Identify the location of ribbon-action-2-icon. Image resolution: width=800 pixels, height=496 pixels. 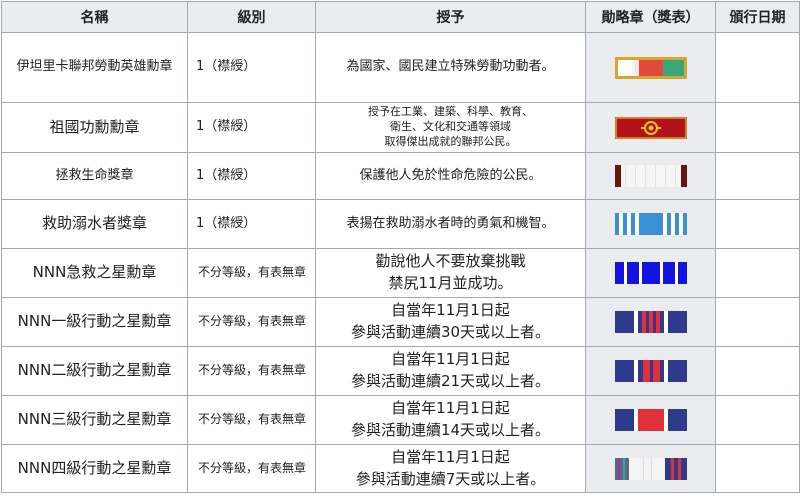
(650, 371).